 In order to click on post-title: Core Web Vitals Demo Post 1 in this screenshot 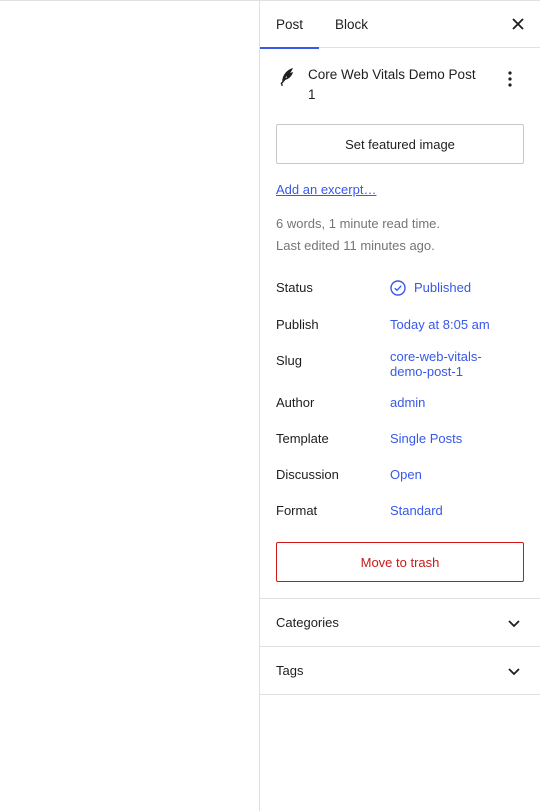, I will do `click(392, 84)`.